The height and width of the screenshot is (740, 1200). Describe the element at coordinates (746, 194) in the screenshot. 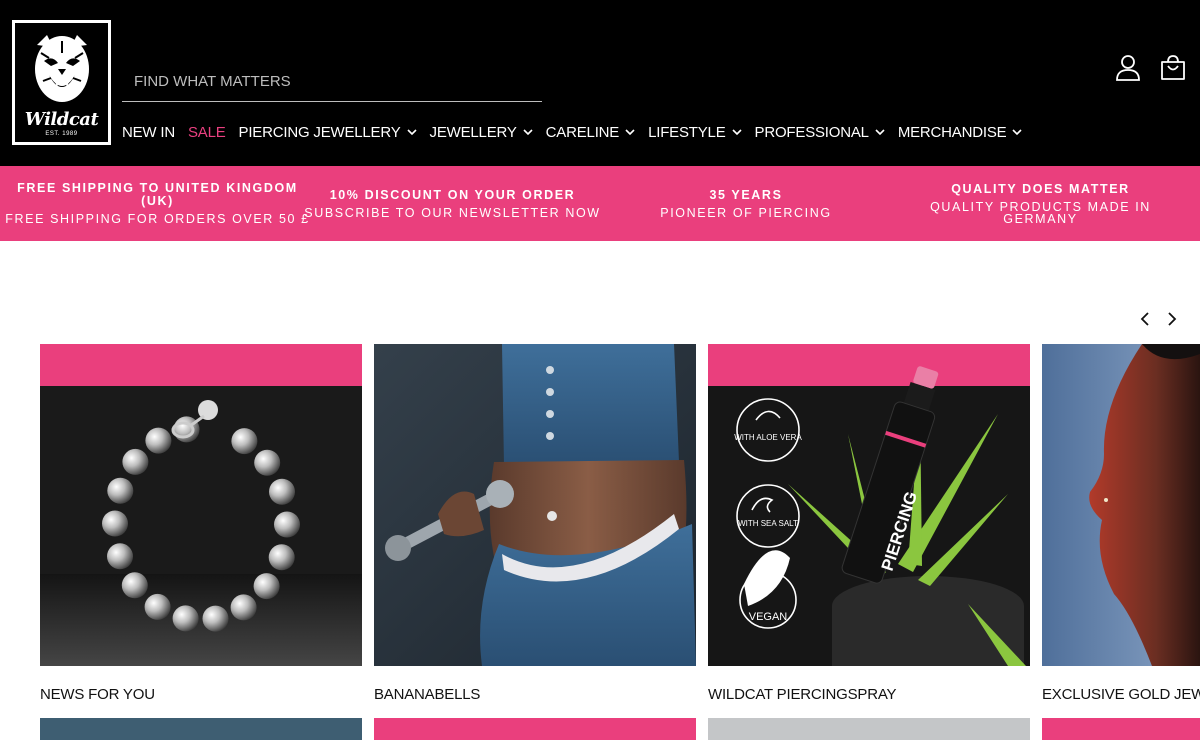

I see `usp-title: 35 YEARS` at that location.